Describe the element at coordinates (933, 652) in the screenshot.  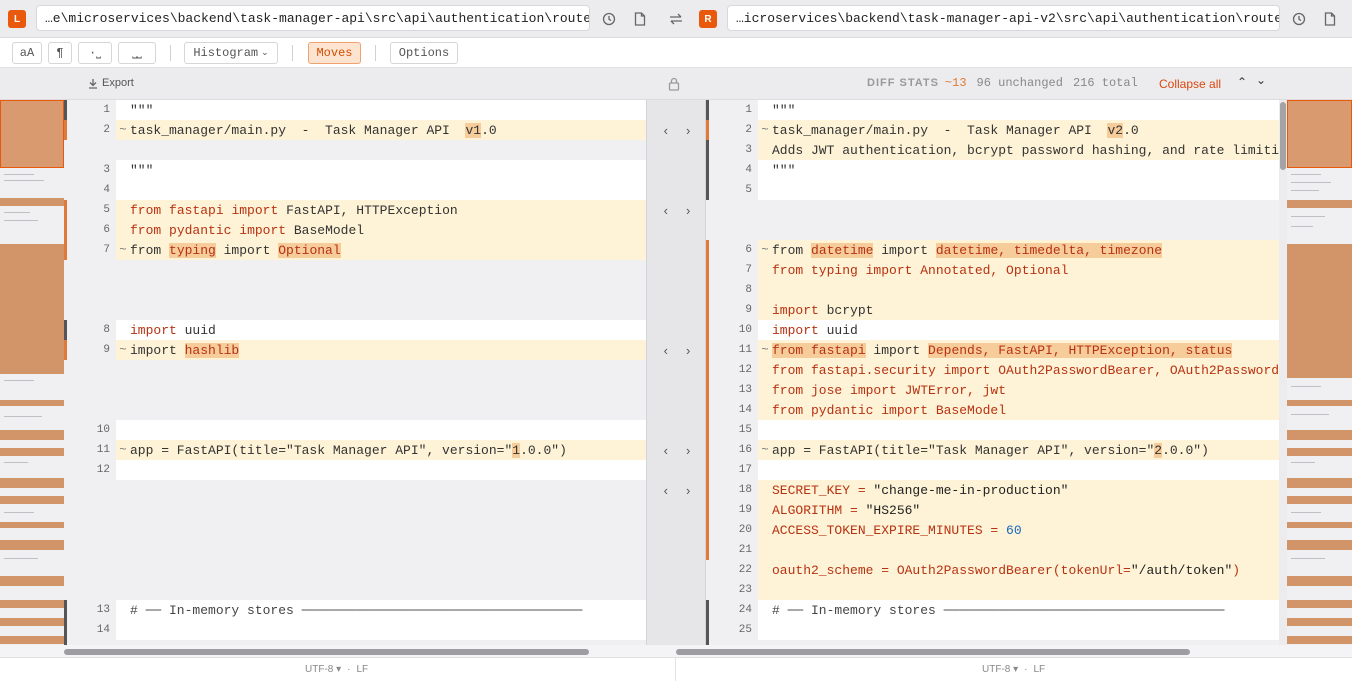
I see `right-horizontal-scroll-thumb` at that location.